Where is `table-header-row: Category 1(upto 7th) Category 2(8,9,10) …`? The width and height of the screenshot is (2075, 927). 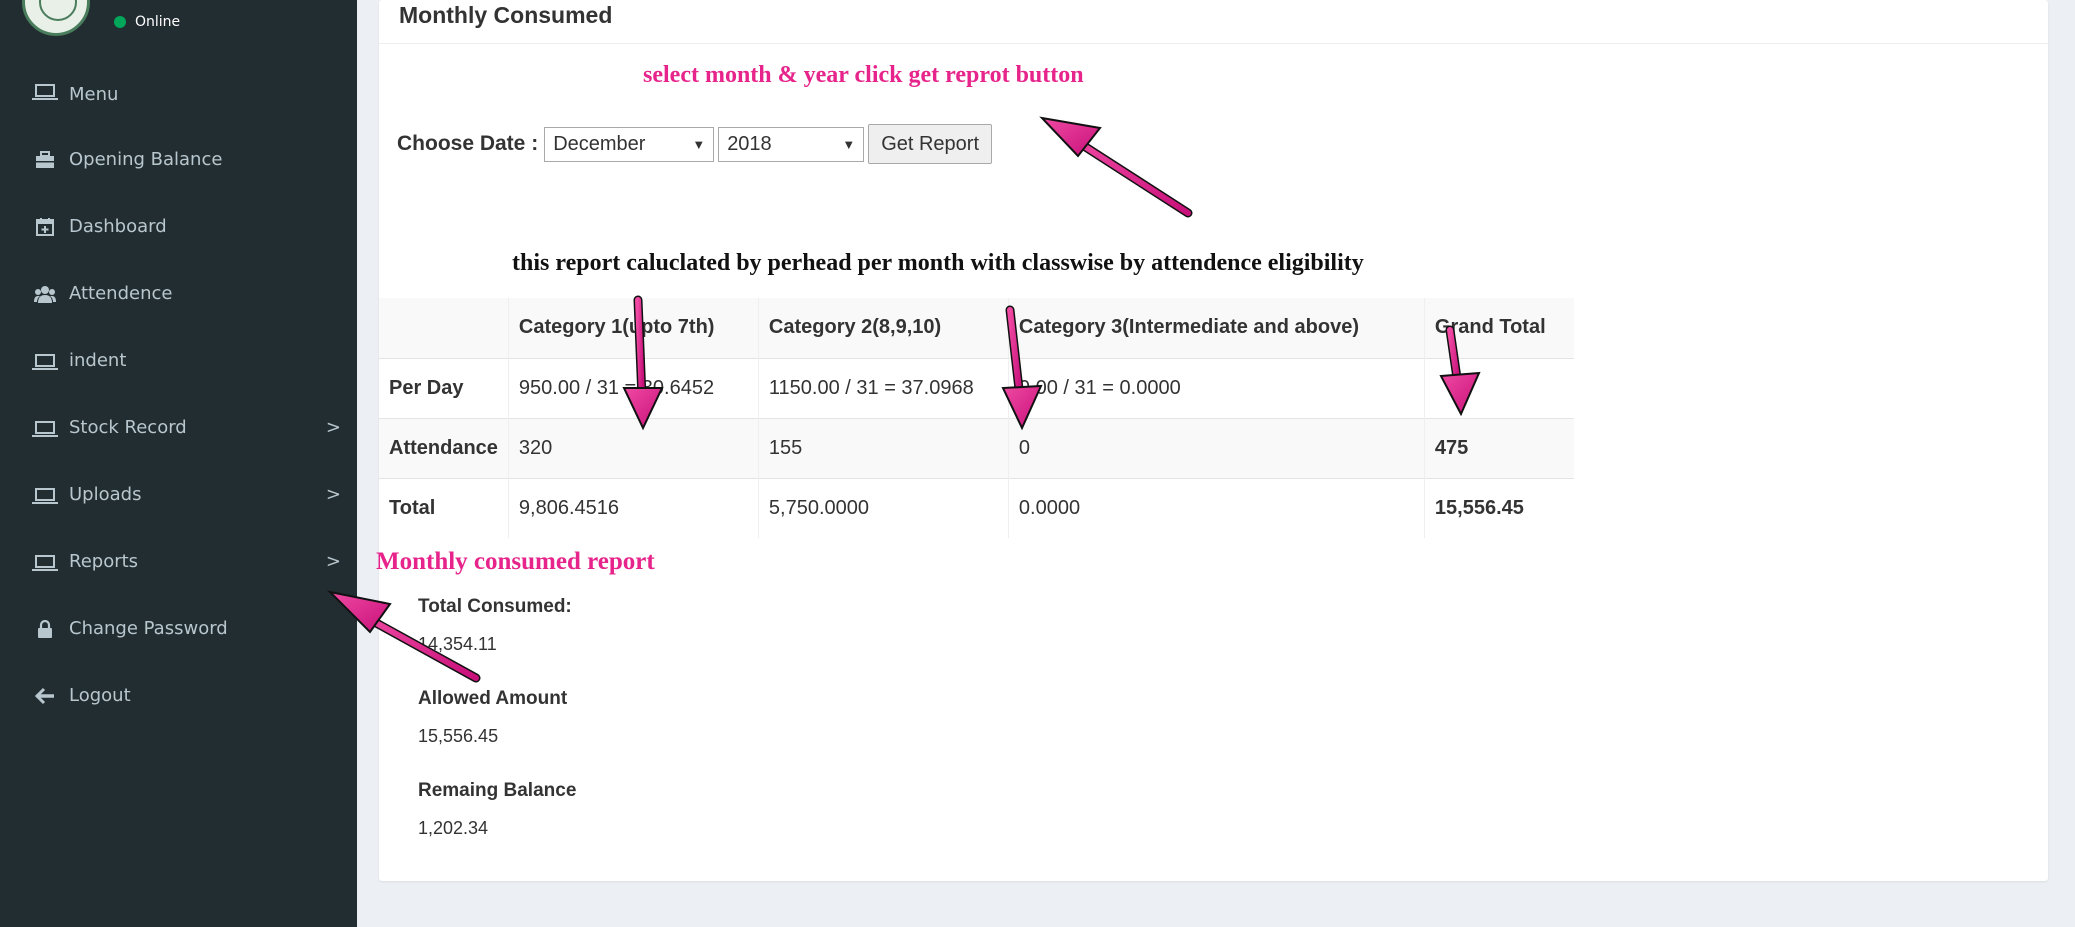
table-header-row: Category 1(upto 7th) Category 2(8,9,10) … is located at coordinates (977, 328).